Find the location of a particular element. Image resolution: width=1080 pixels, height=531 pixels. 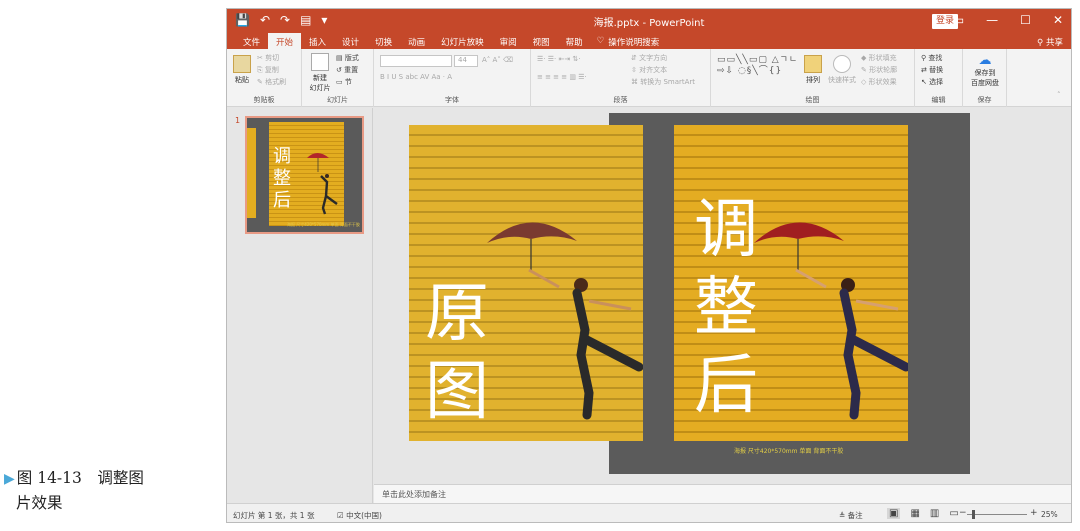

language-status: ☑ 中文(中国) is located at coordinates (359, 515).